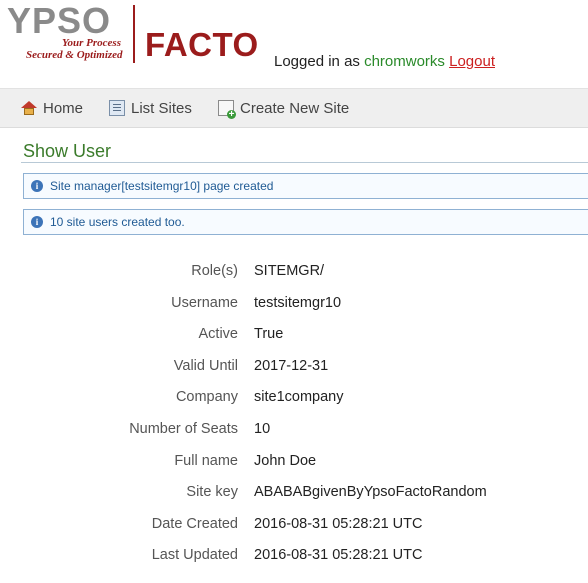  What do you see at coordinates (262, 429) in the screenshot?
I see `detail-value: 10` at bounding box center [262, 429].